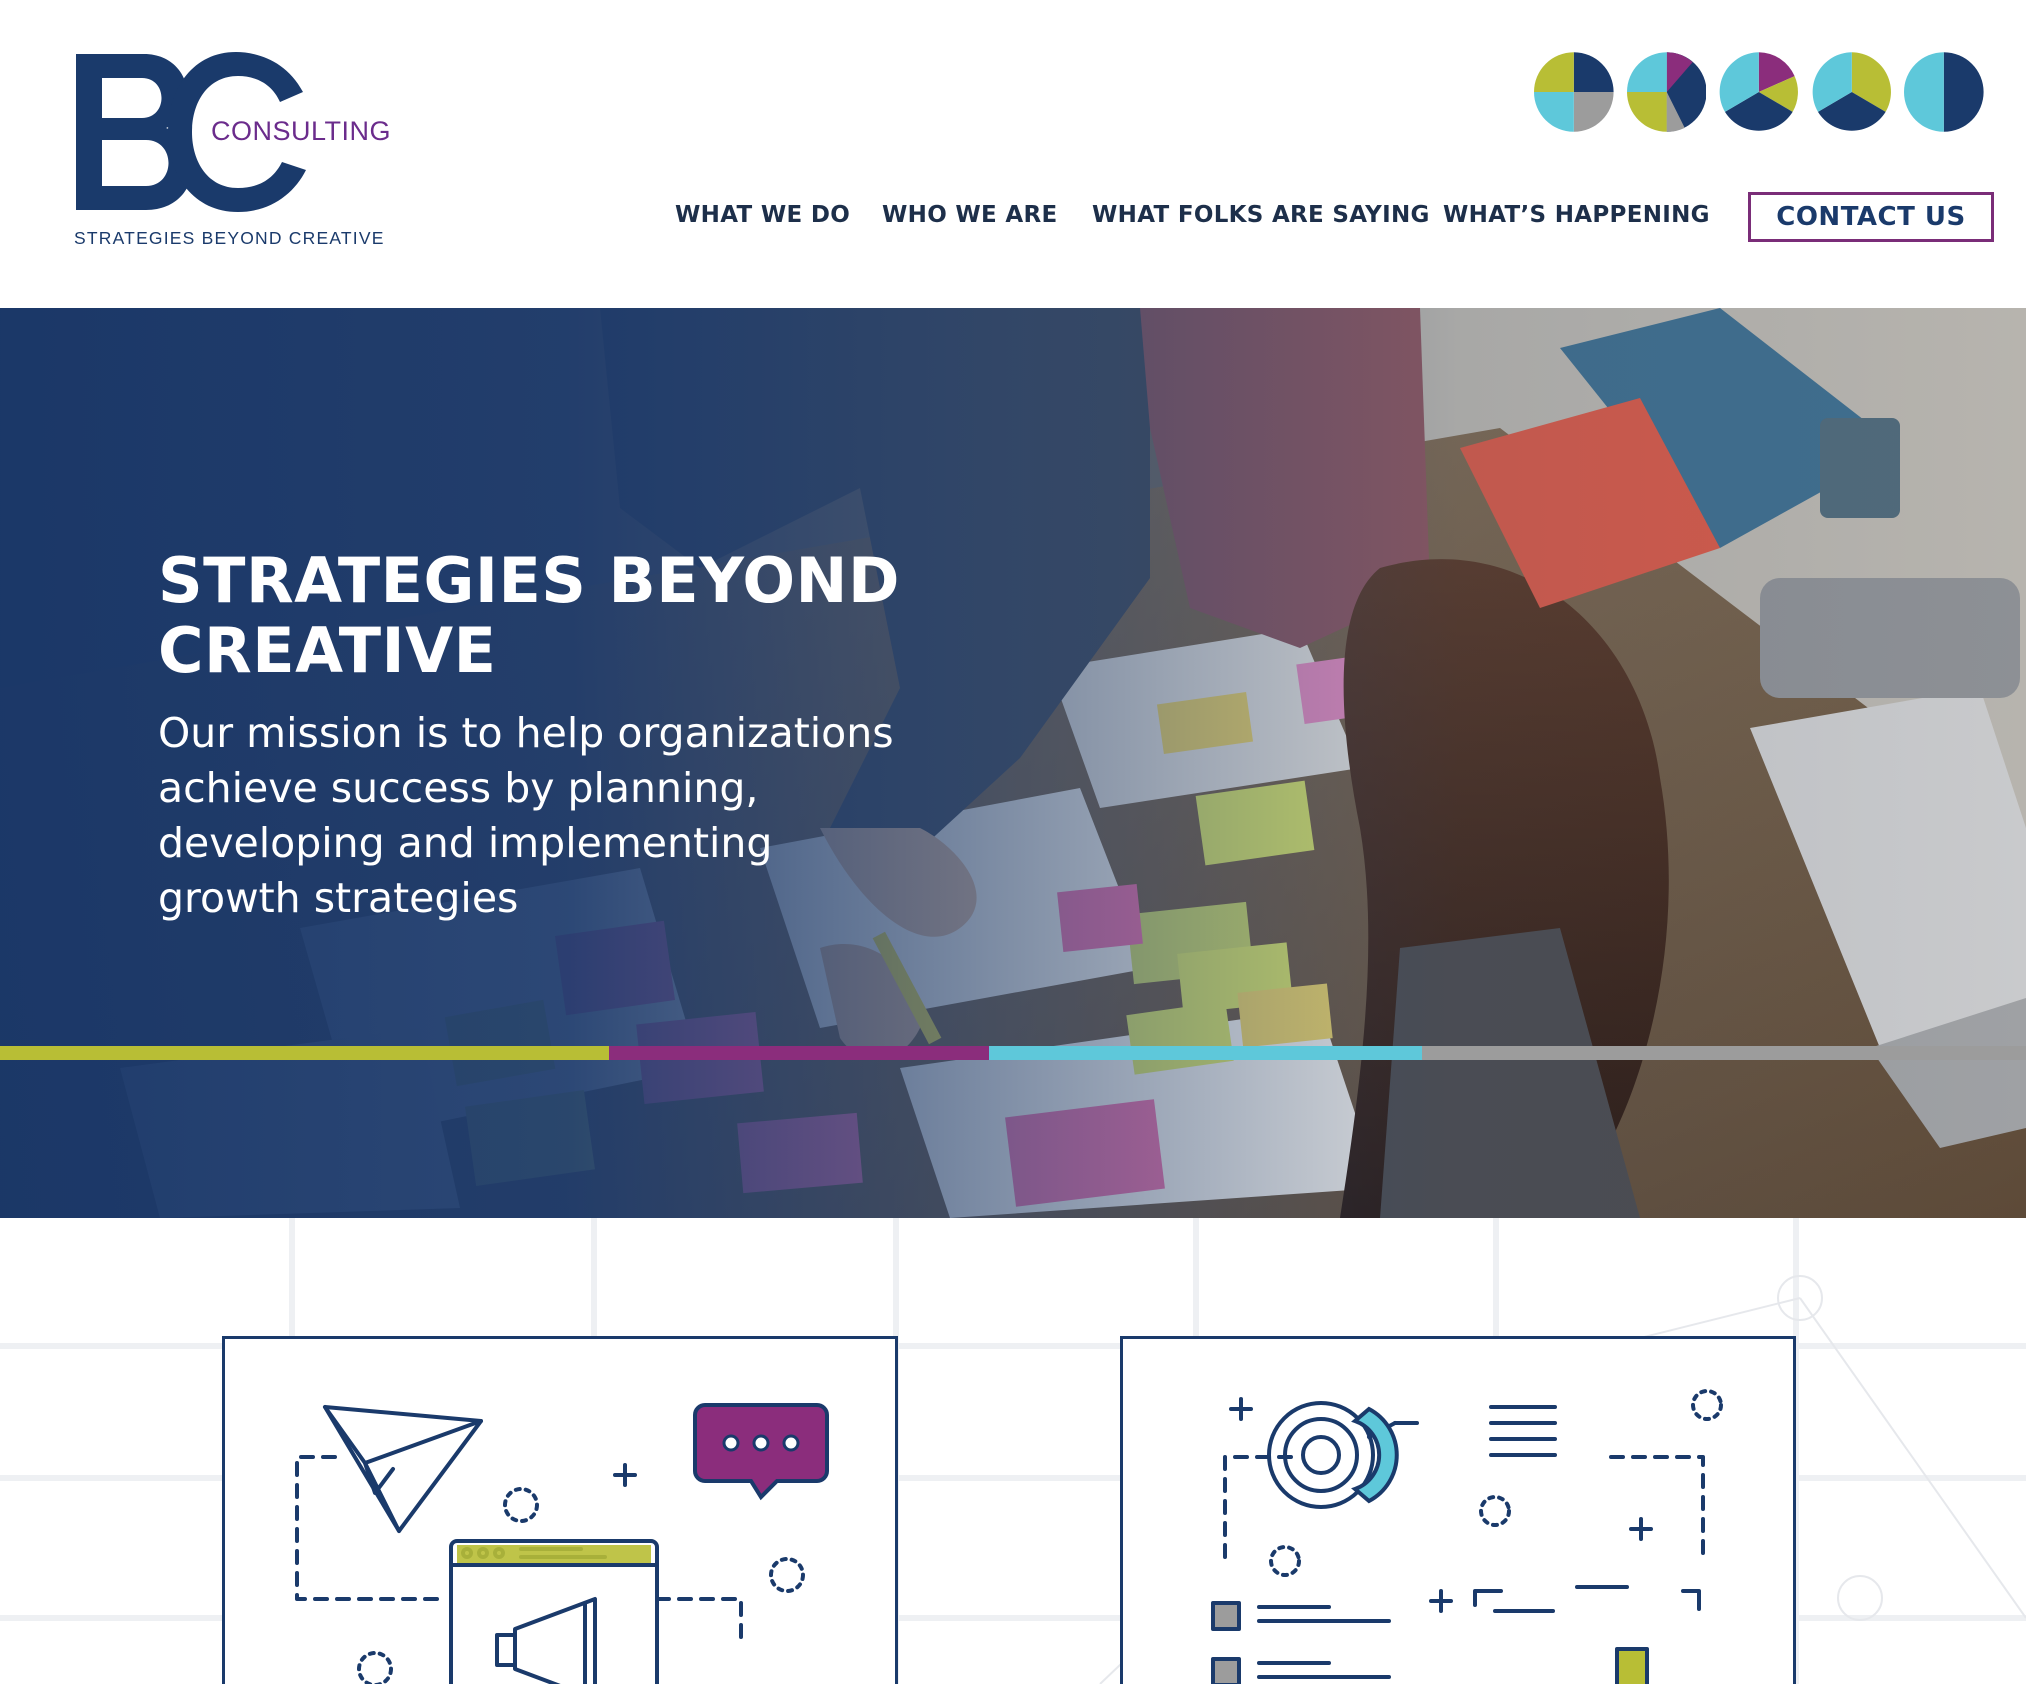 The height and width of the screenshot is (1684, 2026). I want to click on nav-who-we-are: WHO WE ARE, so click(970, 215).